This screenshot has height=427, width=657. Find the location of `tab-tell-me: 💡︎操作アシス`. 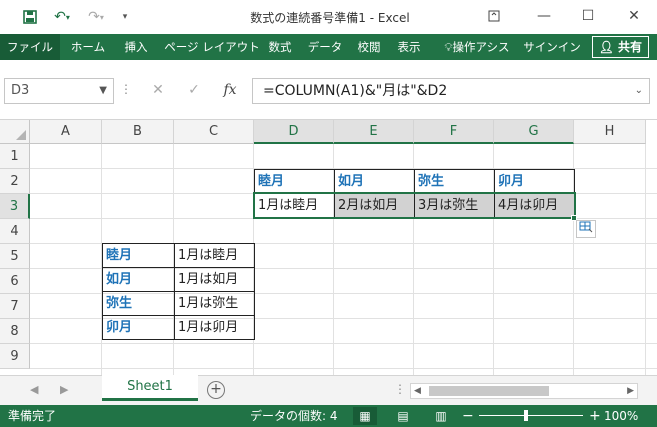

tab-tell-me: 💡︎操作アシス is located at coordinates (477, 47).